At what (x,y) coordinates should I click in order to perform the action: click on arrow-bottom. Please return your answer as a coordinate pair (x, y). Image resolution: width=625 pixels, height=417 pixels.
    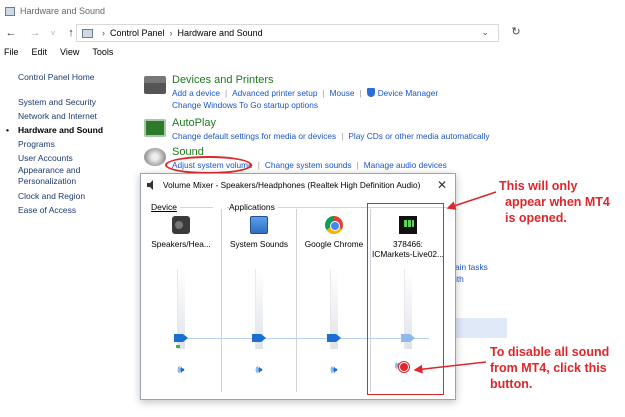
    Looking at the image, I should click on (450, 367).